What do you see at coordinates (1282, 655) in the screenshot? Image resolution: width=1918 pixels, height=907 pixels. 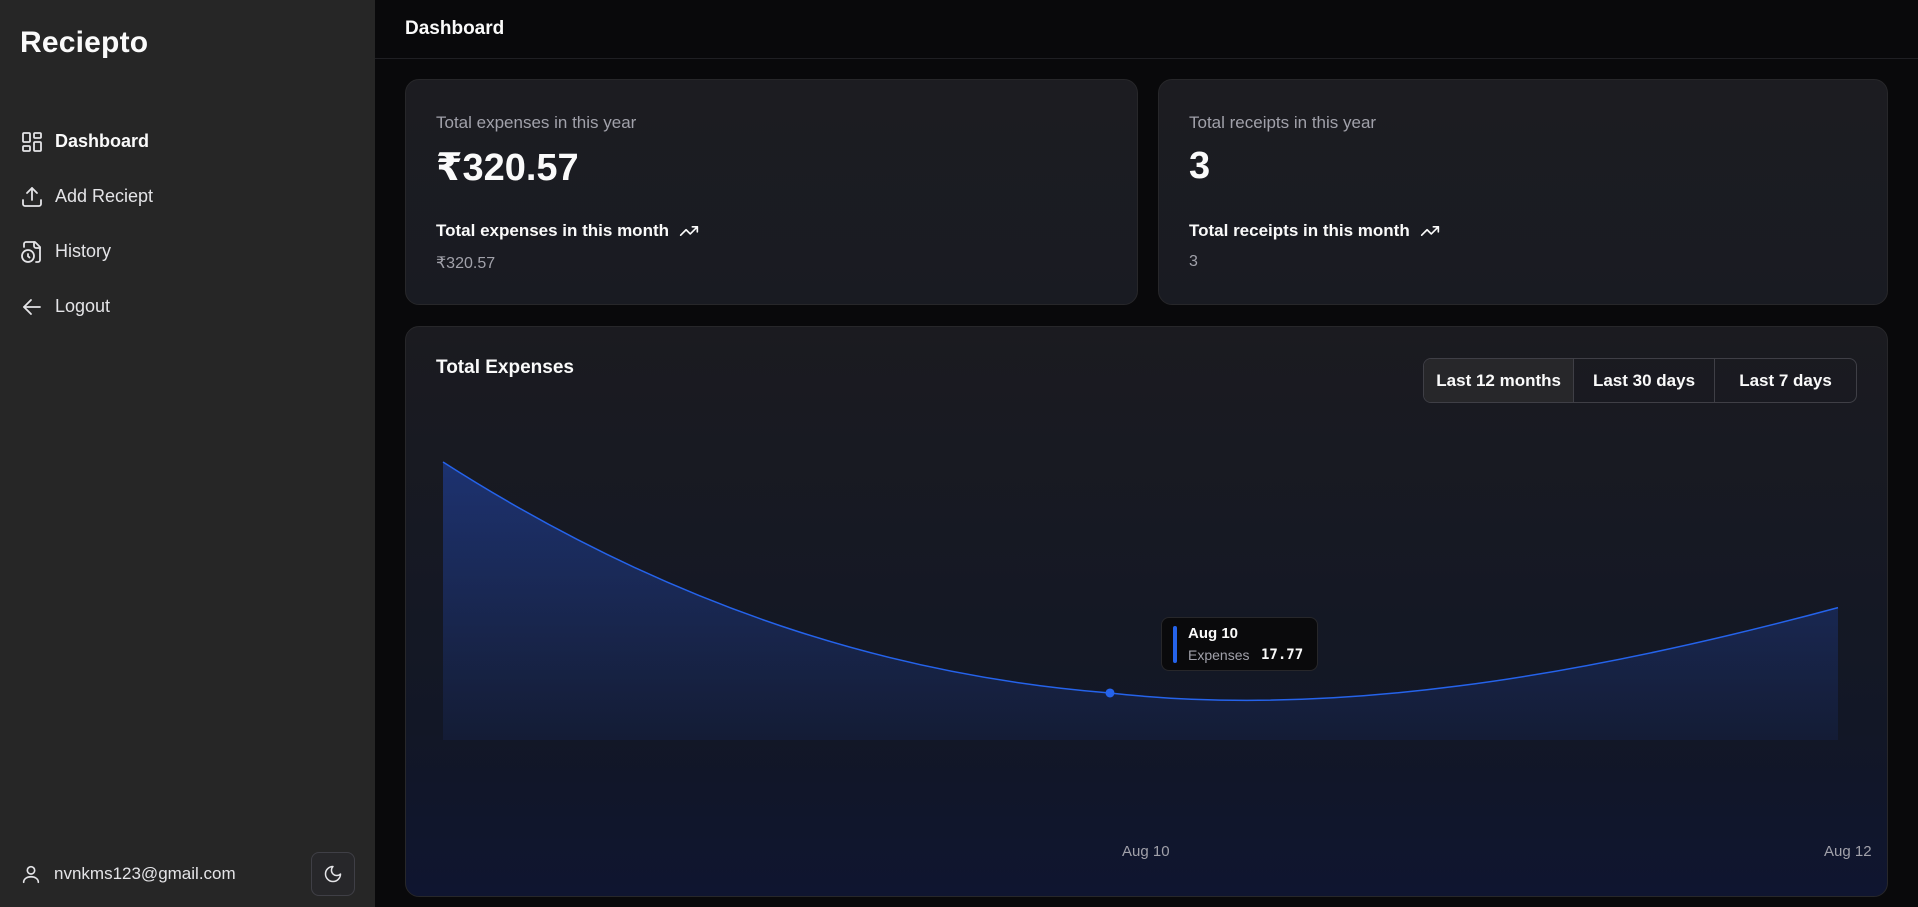 I see `tooltip-value: 17.77` at bounding box center [1282, 655].